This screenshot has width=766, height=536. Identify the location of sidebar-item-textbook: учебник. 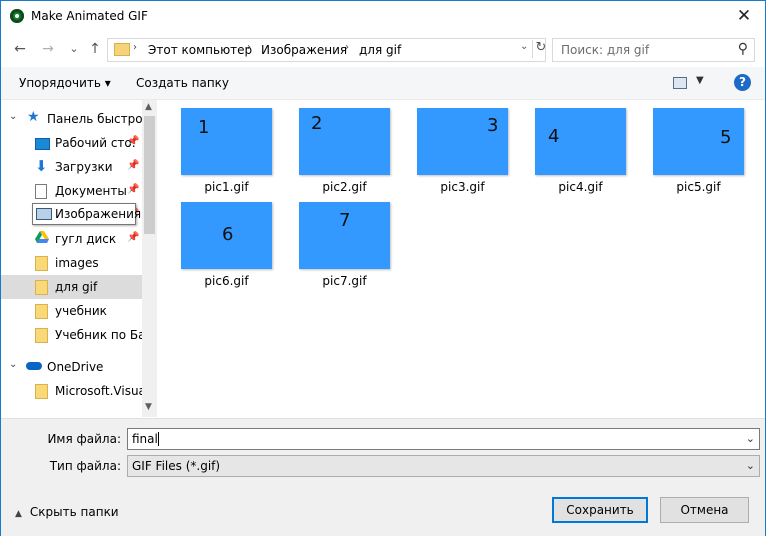
(71, 311).